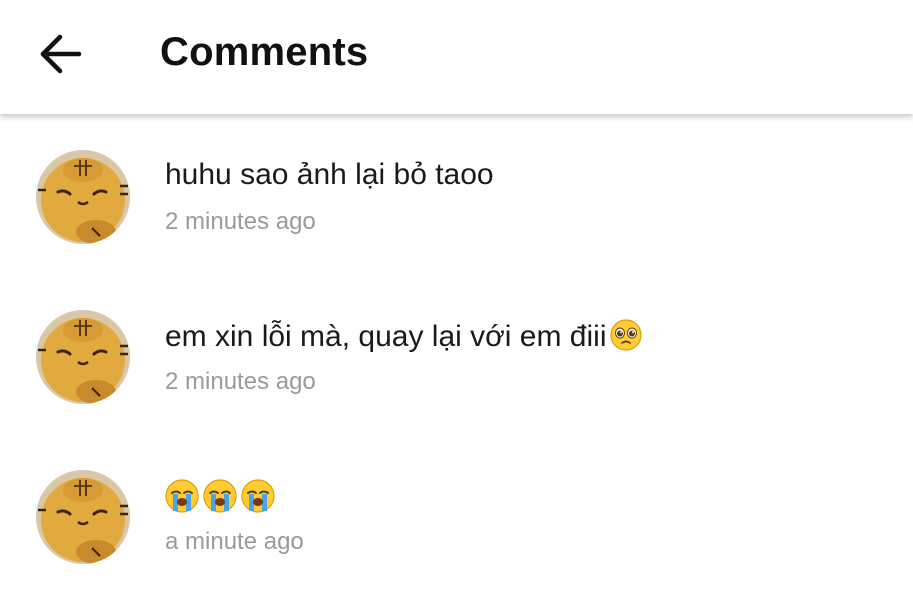 This screenshot has height=600, width=913. I want to click on comment-text: em xin lỗi mà, quay lại với em điii, so click(404, 339).